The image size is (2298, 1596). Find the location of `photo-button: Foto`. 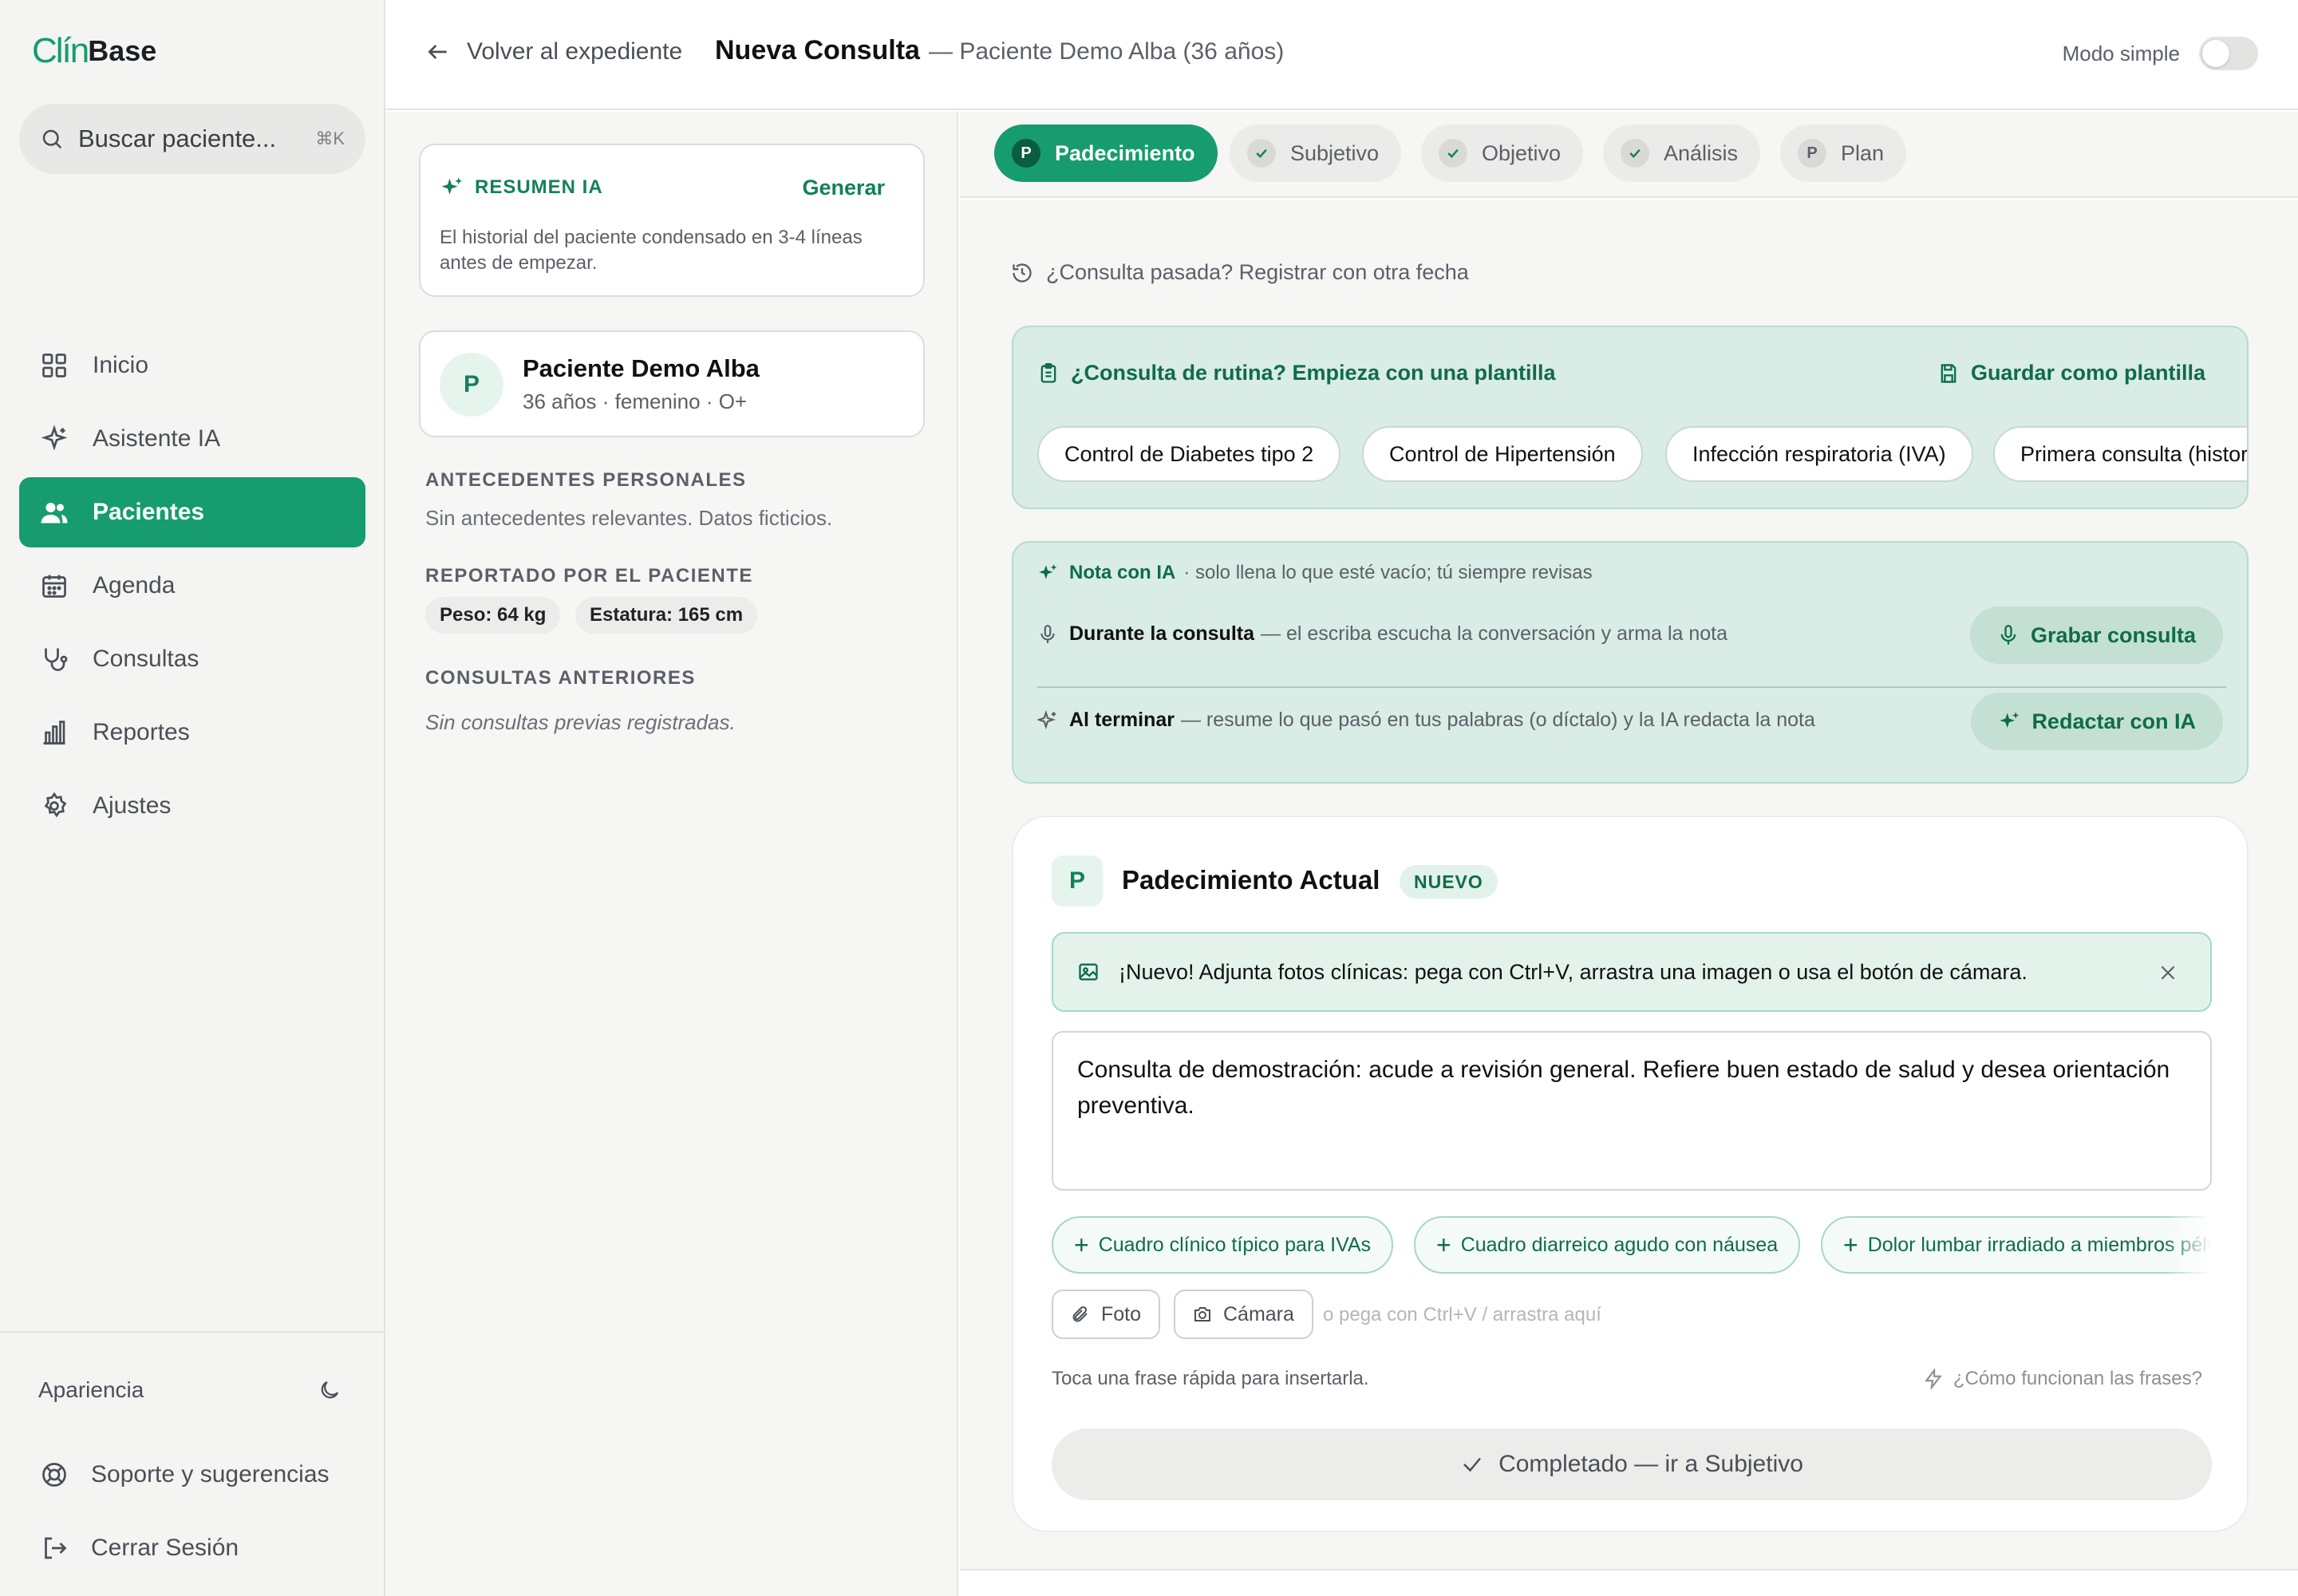

photo-button: Foto is located at coordinates (1107, 1314).